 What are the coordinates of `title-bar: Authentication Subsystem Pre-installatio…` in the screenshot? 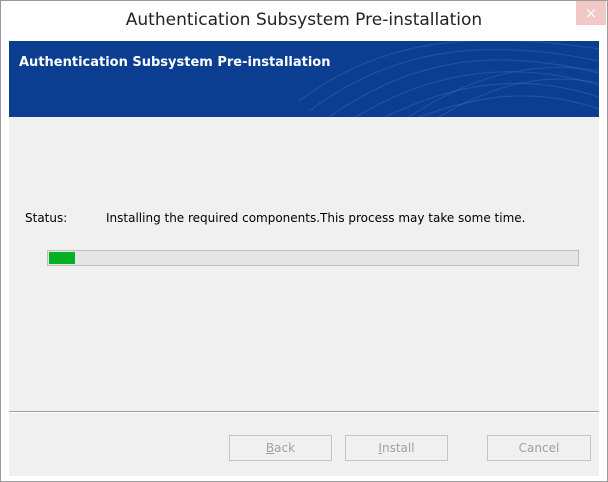 It's located at (304, 21).